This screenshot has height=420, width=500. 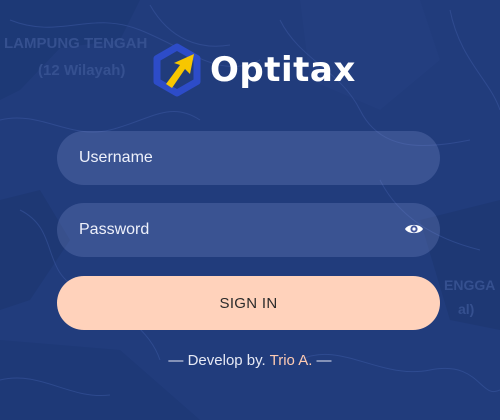 What do you see at coordinates (466, 309) in the screenshot?
I see `map-label: al)` at bounding box center [466, 309].